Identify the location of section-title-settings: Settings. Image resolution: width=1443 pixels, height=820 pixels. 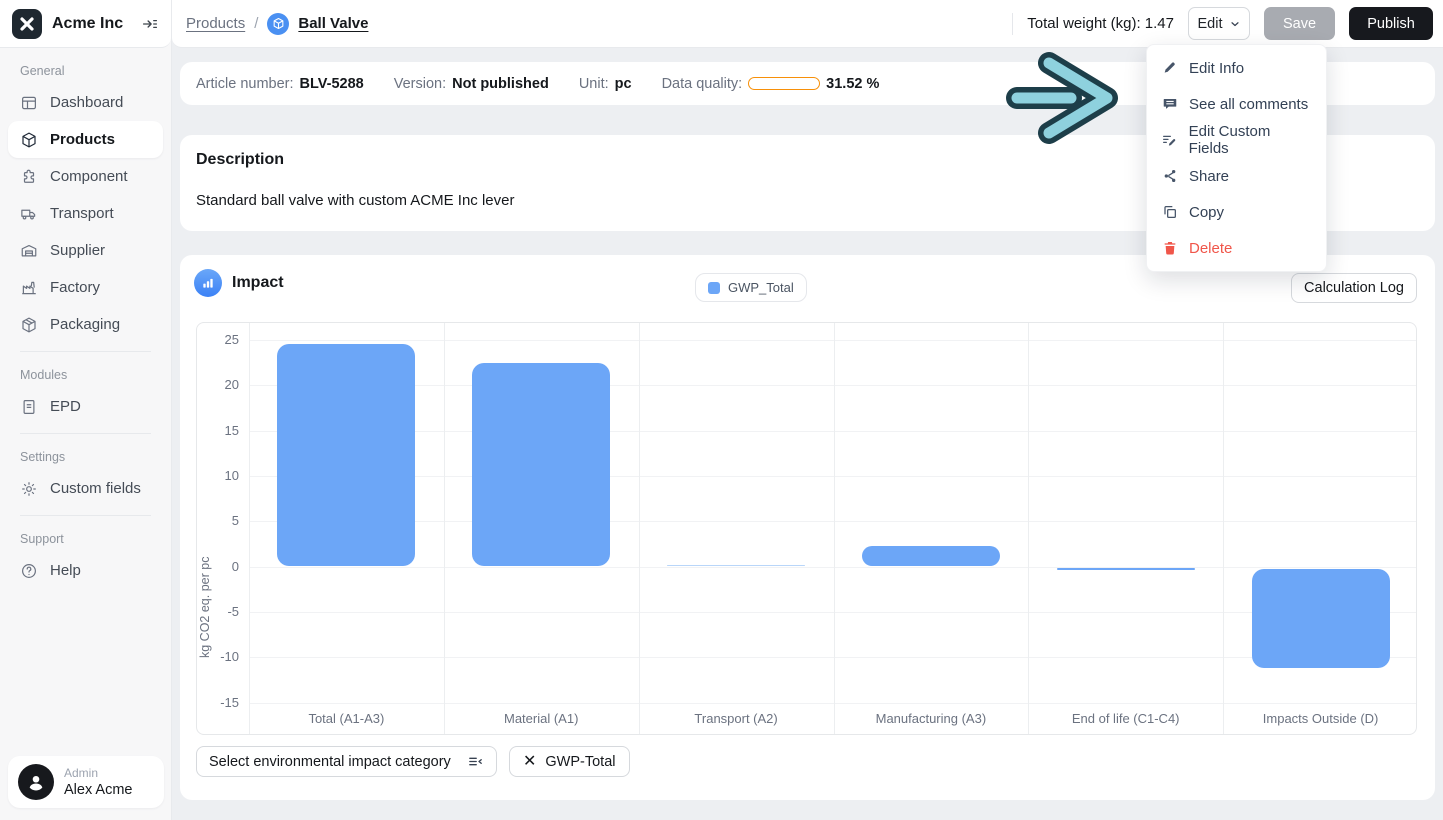
(43, 457).